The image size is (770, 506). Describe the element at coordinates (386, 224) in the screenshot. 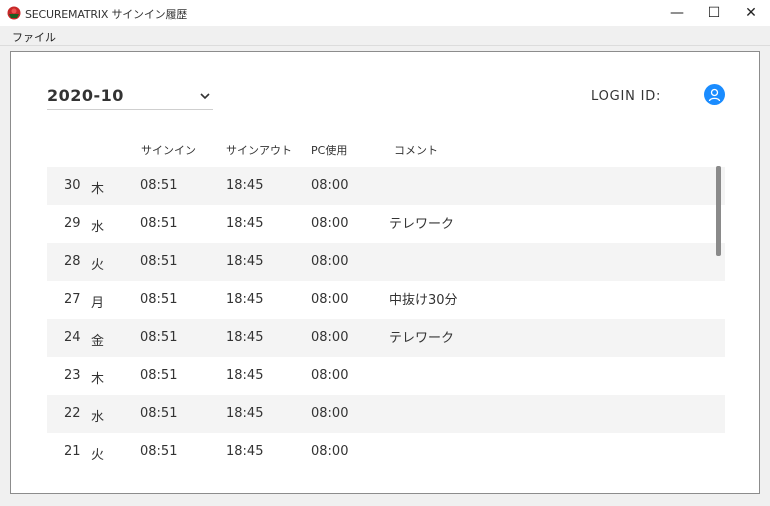

I see `table-row: 29 水 08:51 18:45 08:00 テレワーク` at that location.